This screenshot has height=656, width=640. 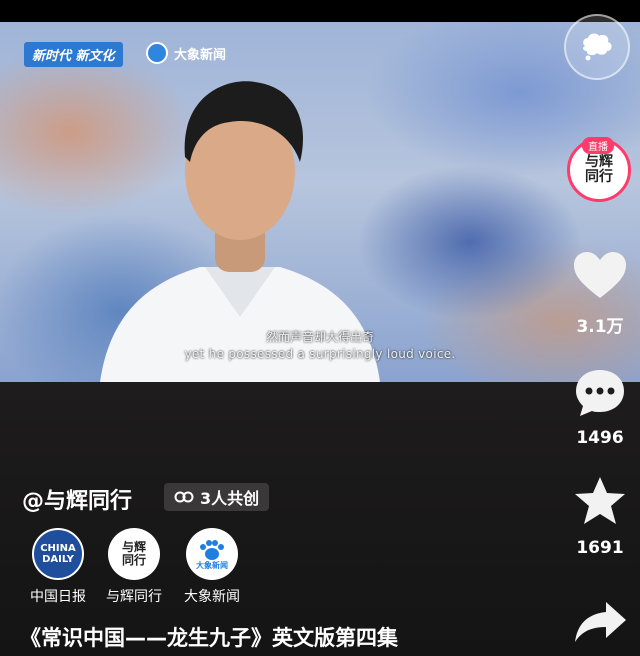 What do you see at coordinates (600, 327) in the screenshot?
I see `like-count: 3.1万` at bounding box center [600, 327].